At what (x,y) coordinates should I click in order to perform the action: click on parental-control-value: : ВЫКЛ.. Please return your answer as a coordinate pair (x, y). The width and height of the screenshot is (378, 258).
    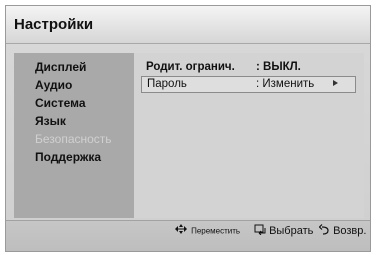
    Looking at the image, I should click on (278, 67).